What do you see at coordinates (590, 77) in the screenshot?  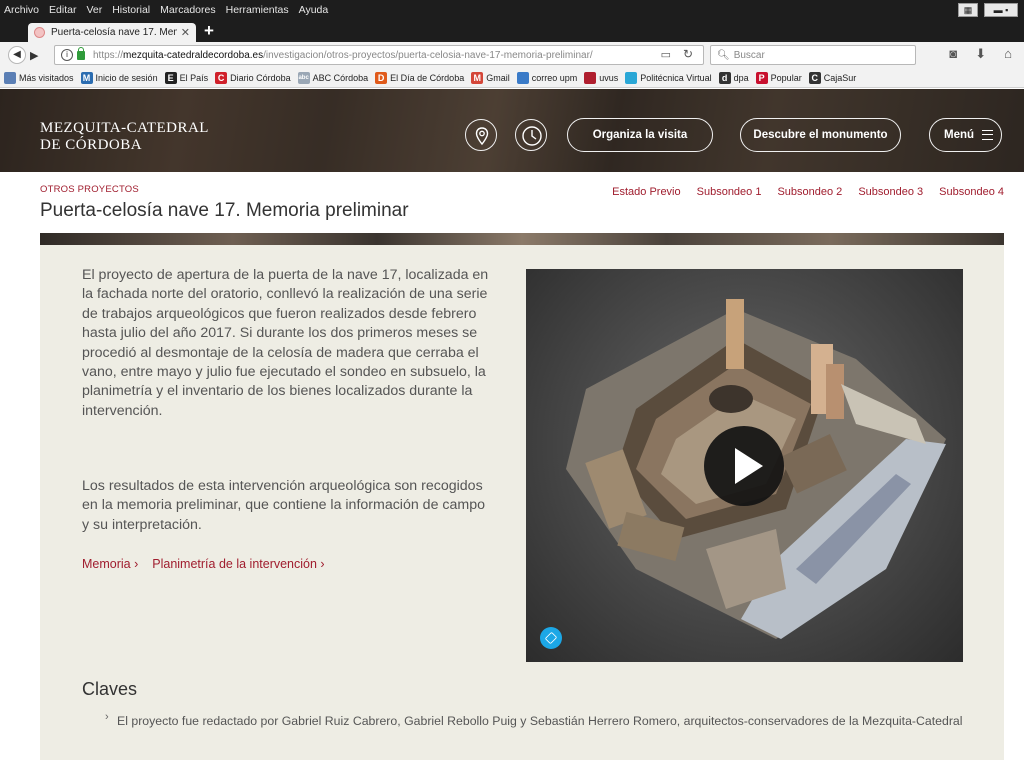 I see `uvus-icon` at bounding box center [590, 77].